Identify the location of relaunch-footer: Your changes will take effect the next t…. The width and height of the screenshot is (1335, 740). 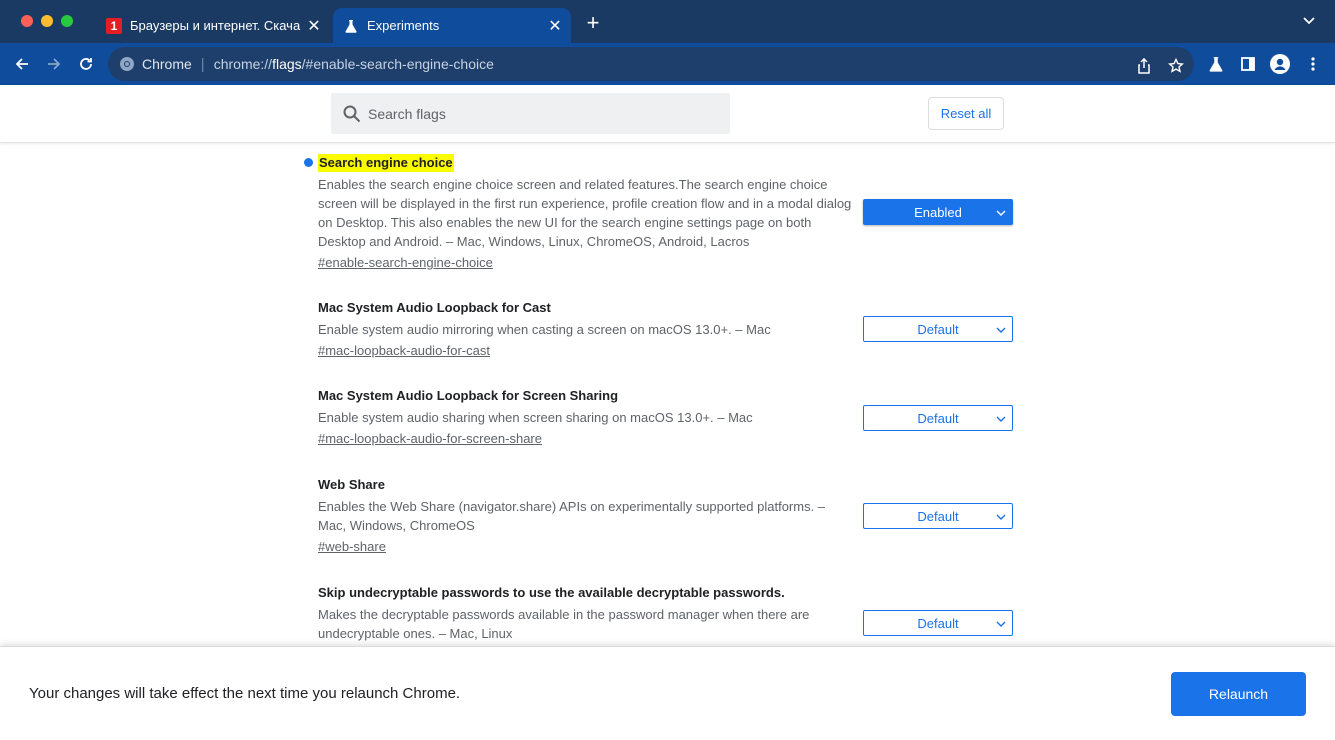
(667, 693).